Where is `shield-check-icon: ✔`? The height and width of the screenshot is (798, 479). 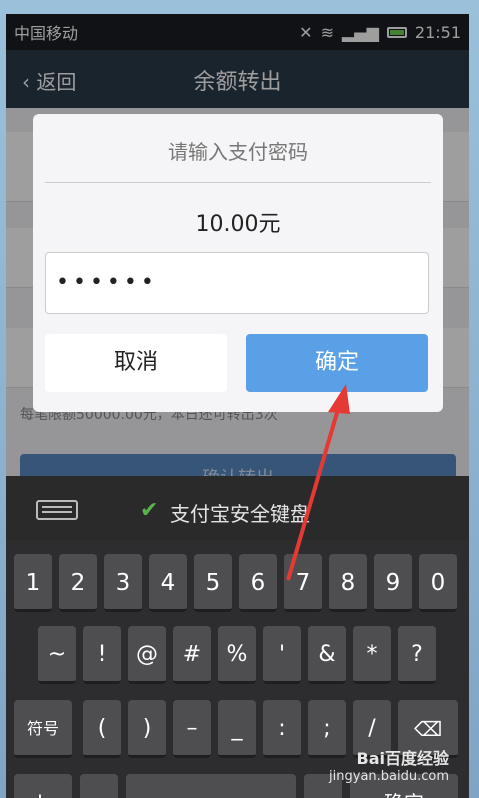
shield-check-icon: ✔ is located at coordinates (149, 510).